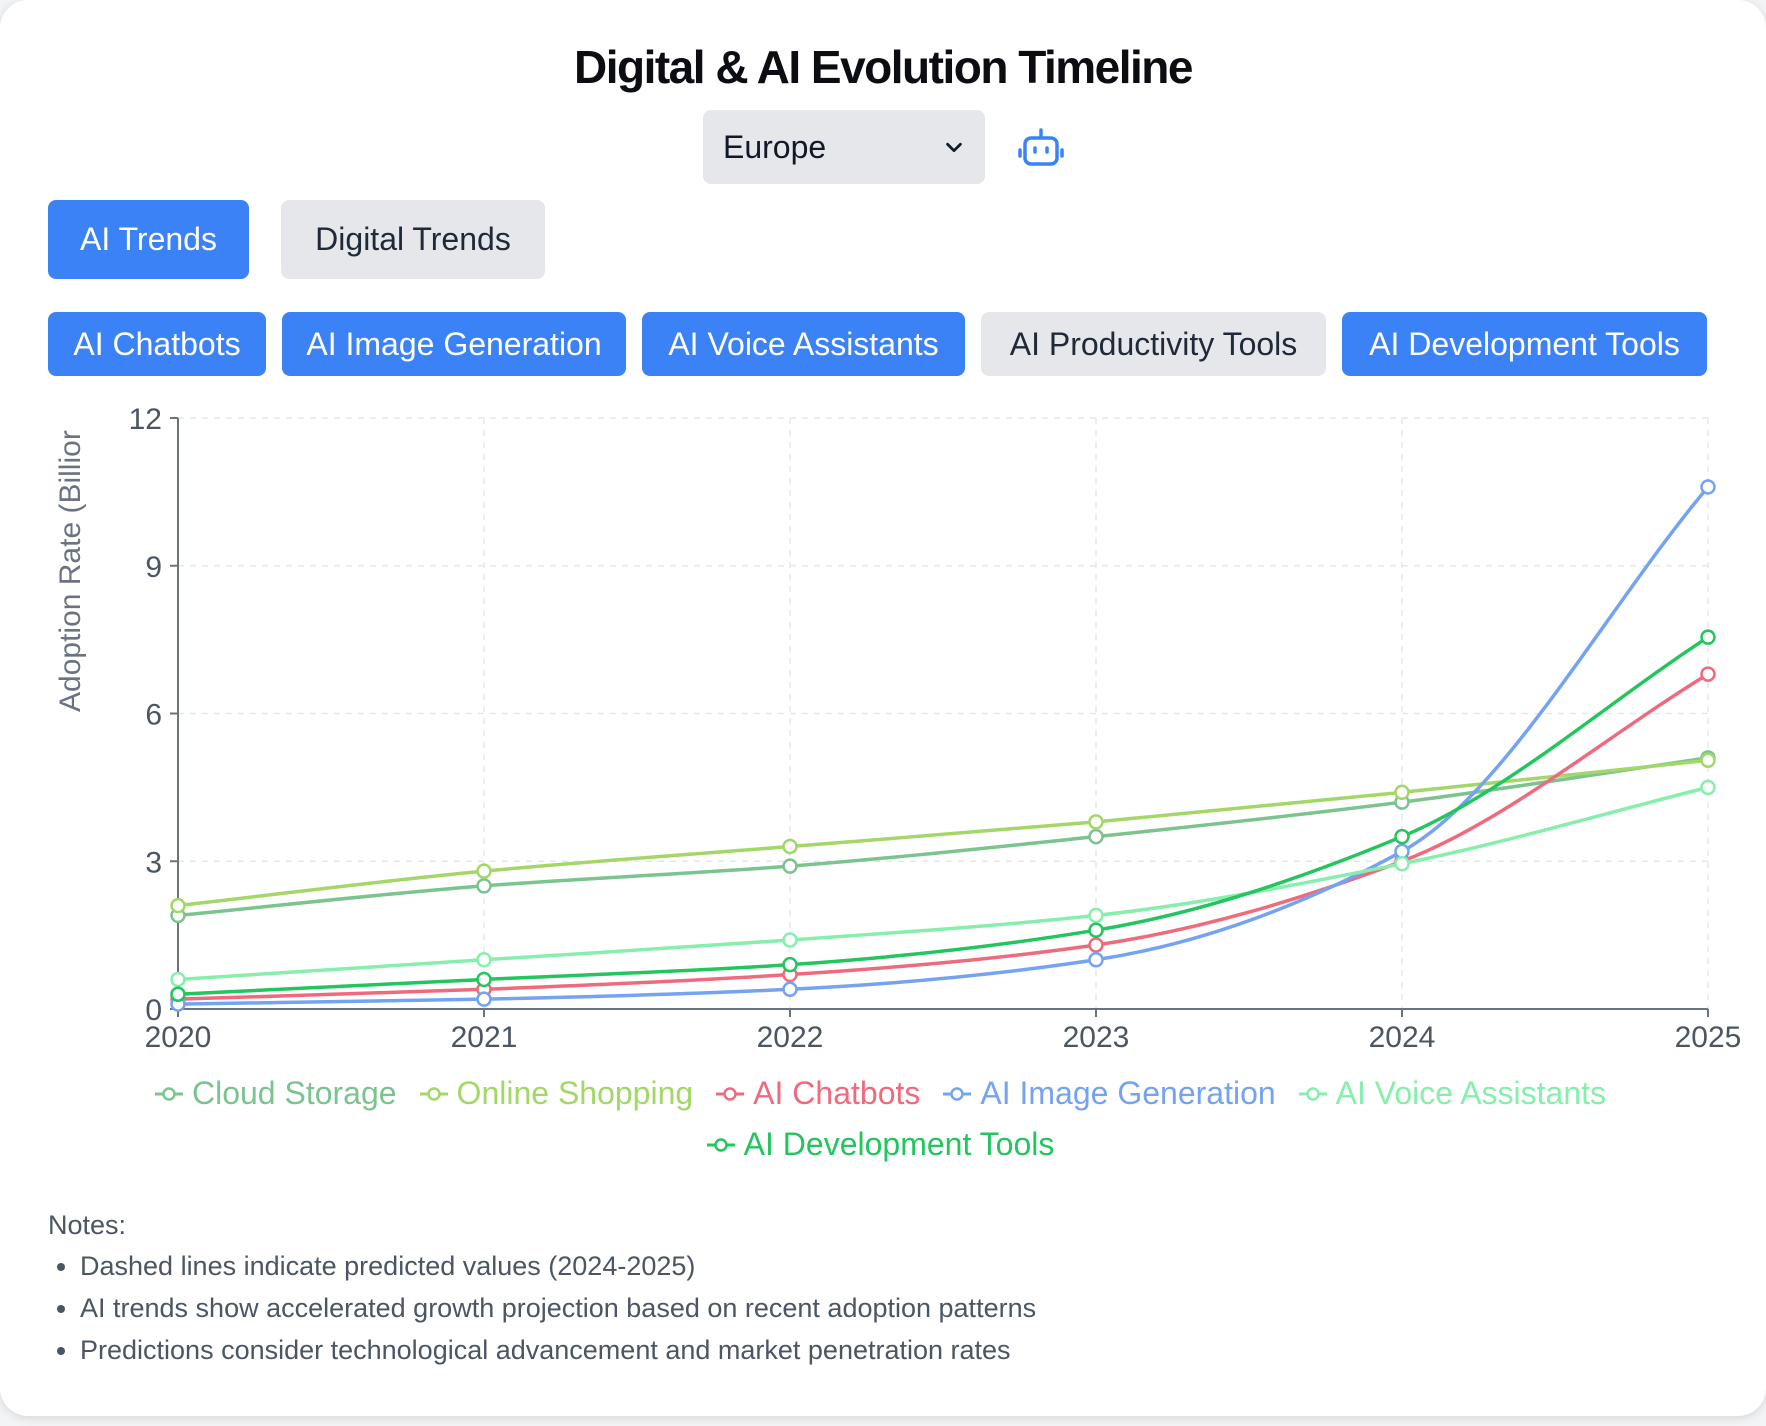  Describe the element at coordinates (899, 1144) in the screenshot. I see `legend-label: AI Development Tools` at that location.